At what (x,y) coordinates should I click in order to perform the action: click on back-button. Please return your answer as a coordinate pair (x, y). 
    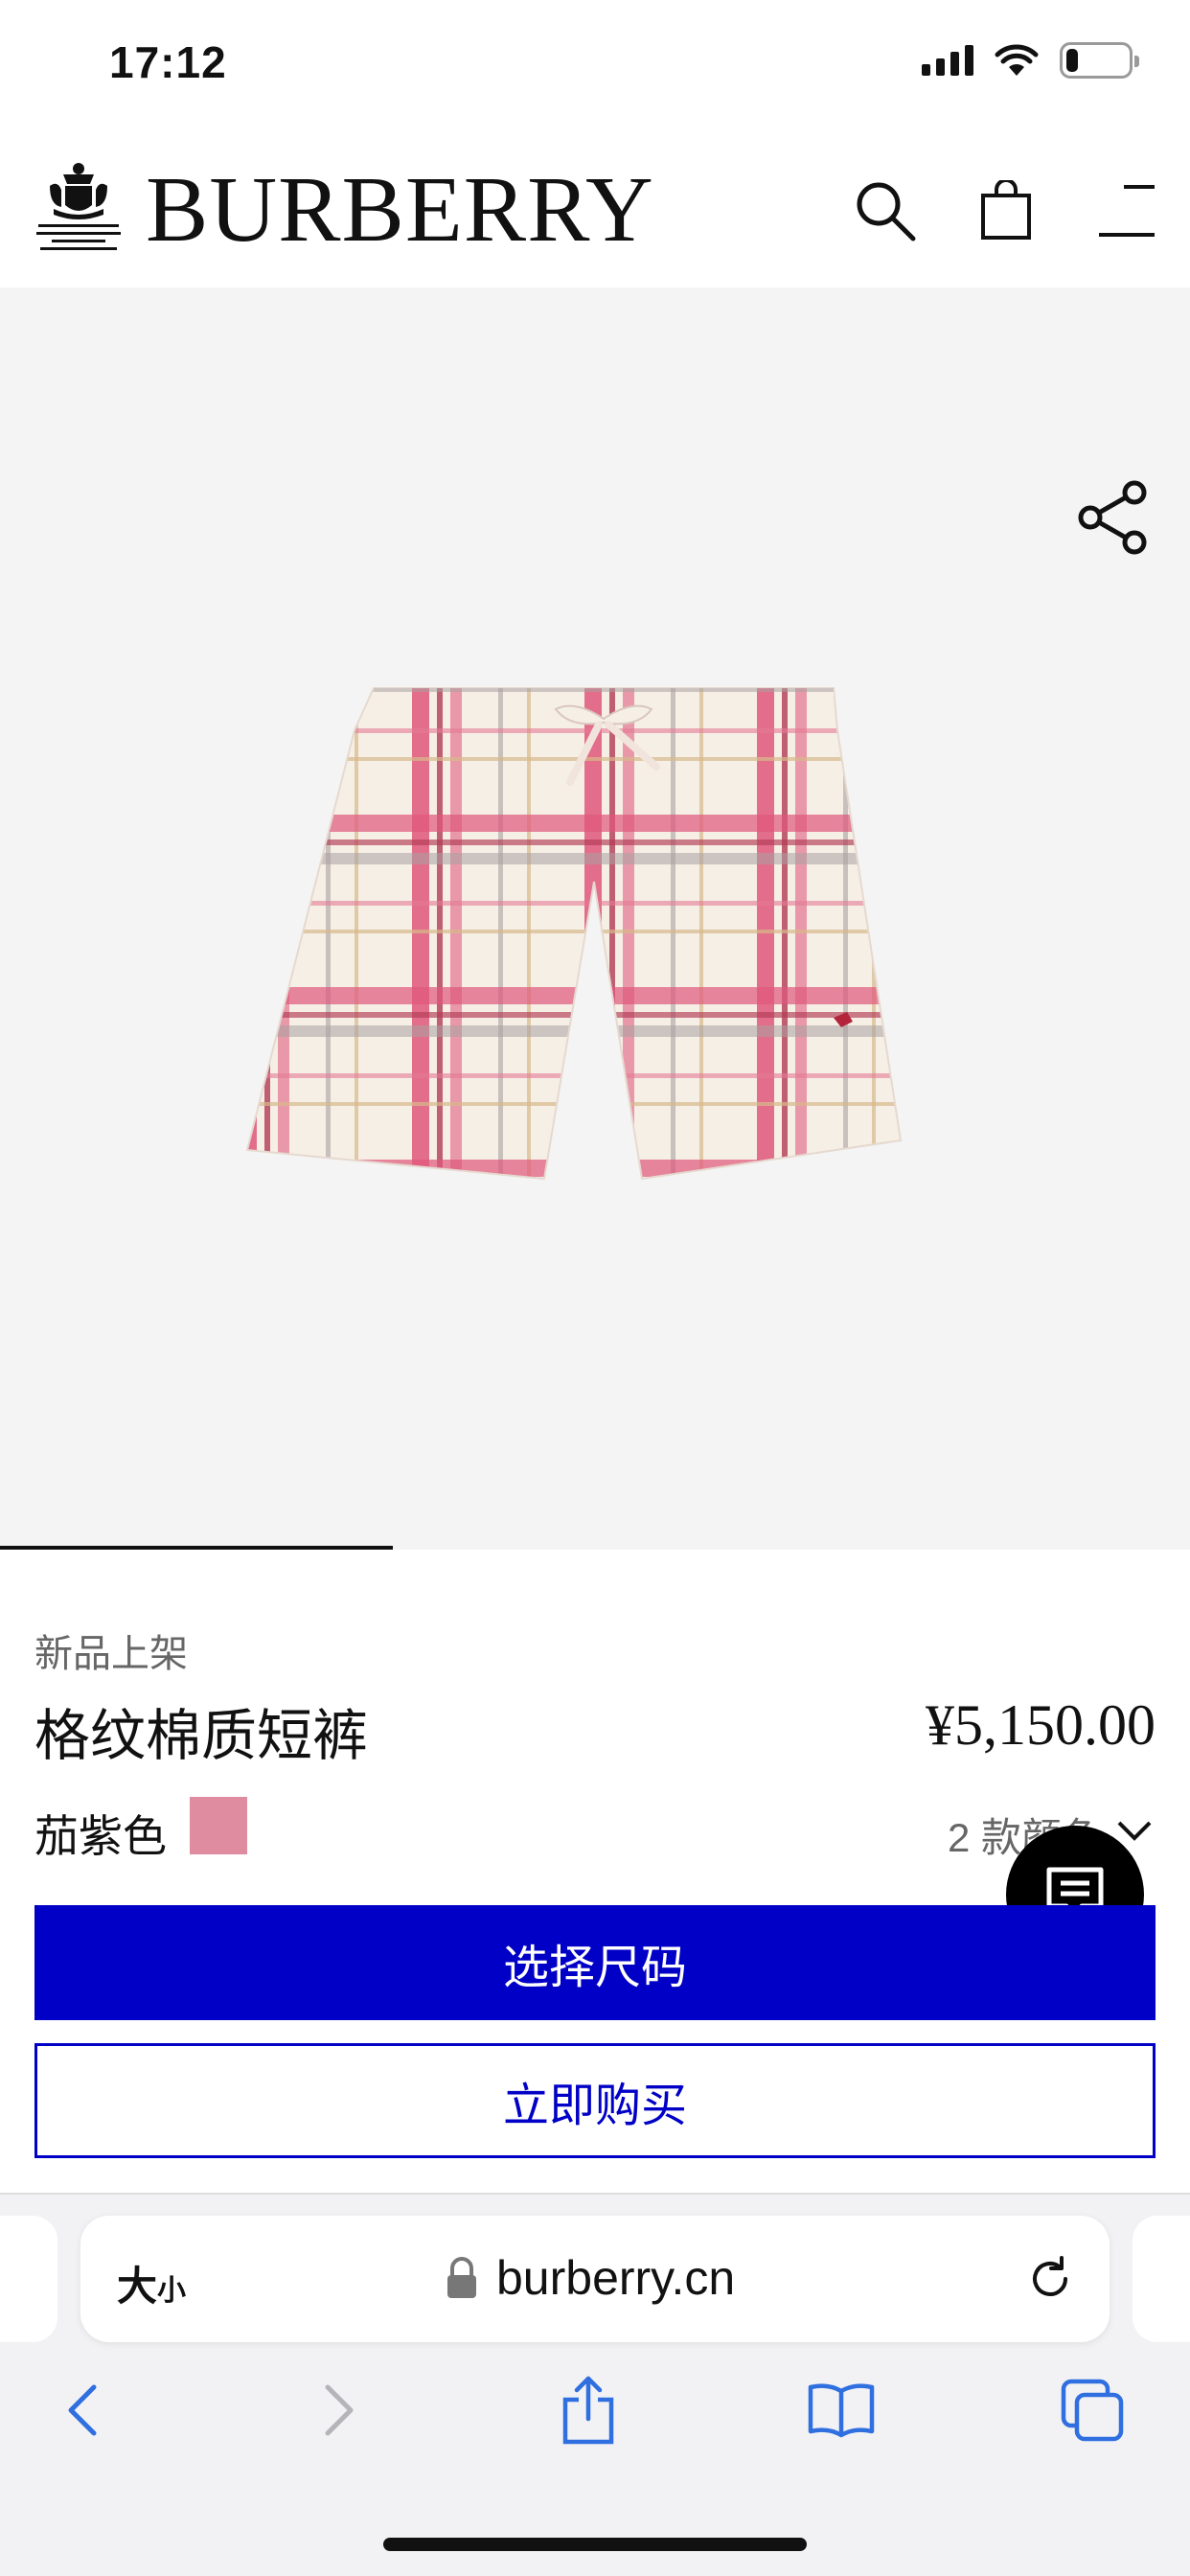
    Looking at the image, I should click on (83, 2410).